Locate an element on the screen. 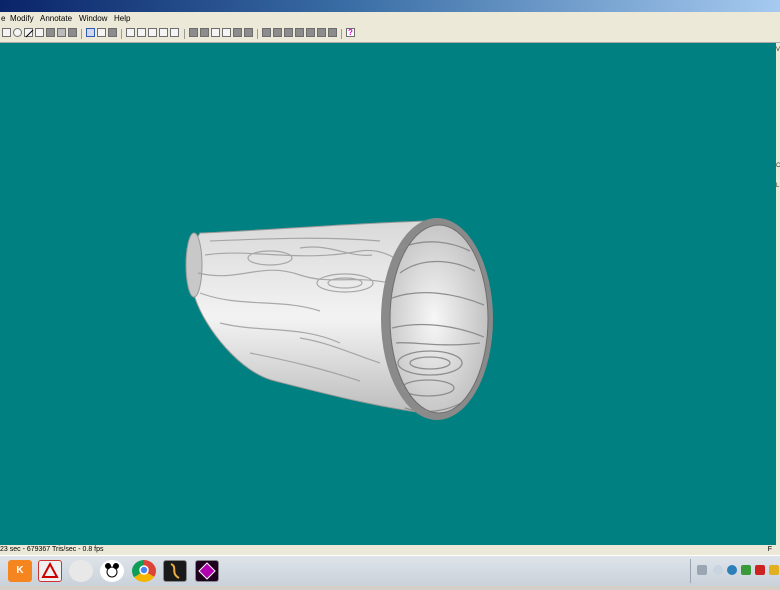 The image size is (780, 590). lock-time-icon is located at coordinates (277, 32).